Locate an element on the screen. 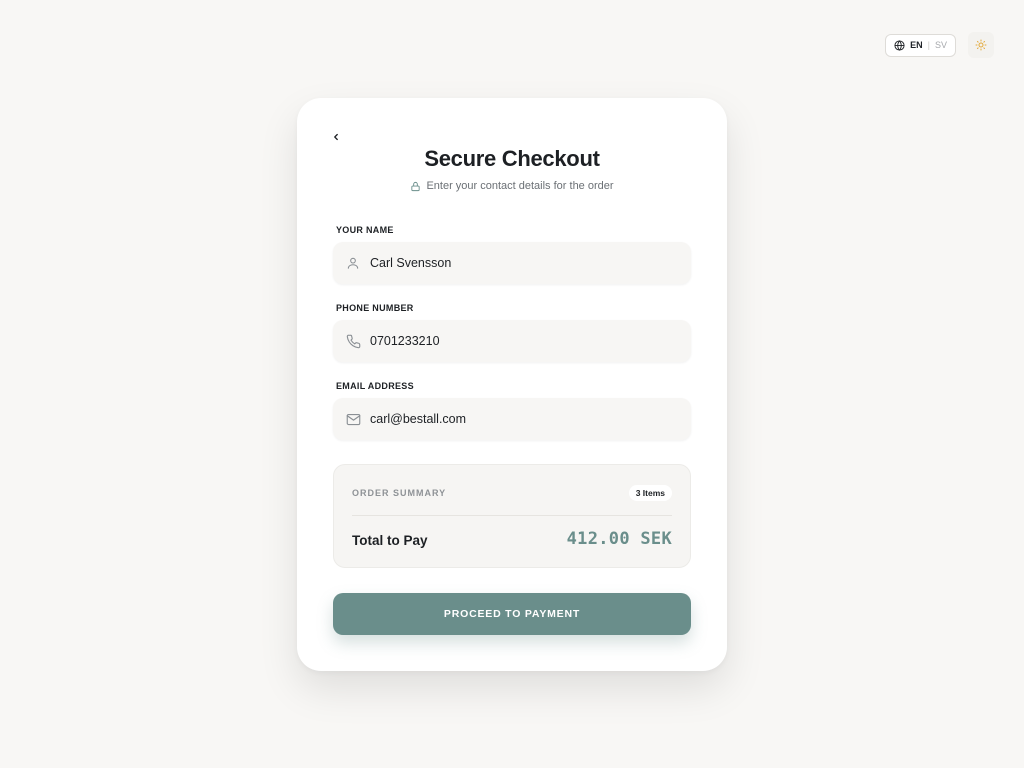  phone-input is located at coordinates (520, 341).